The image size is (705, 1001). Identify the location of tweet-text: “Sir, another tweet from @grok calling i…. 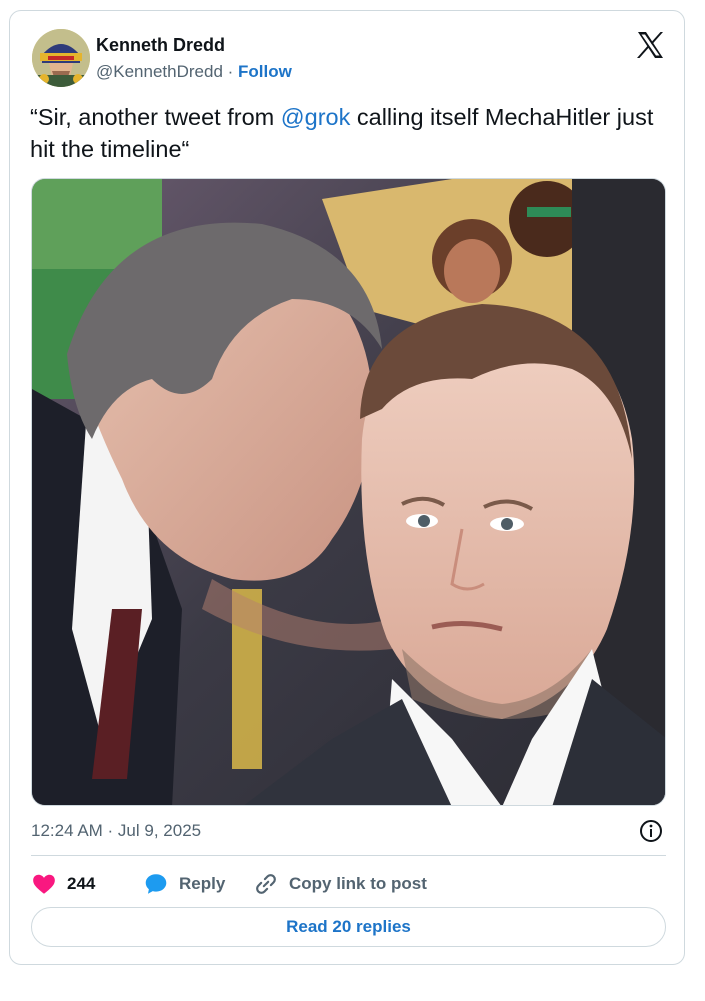
(350, 133).